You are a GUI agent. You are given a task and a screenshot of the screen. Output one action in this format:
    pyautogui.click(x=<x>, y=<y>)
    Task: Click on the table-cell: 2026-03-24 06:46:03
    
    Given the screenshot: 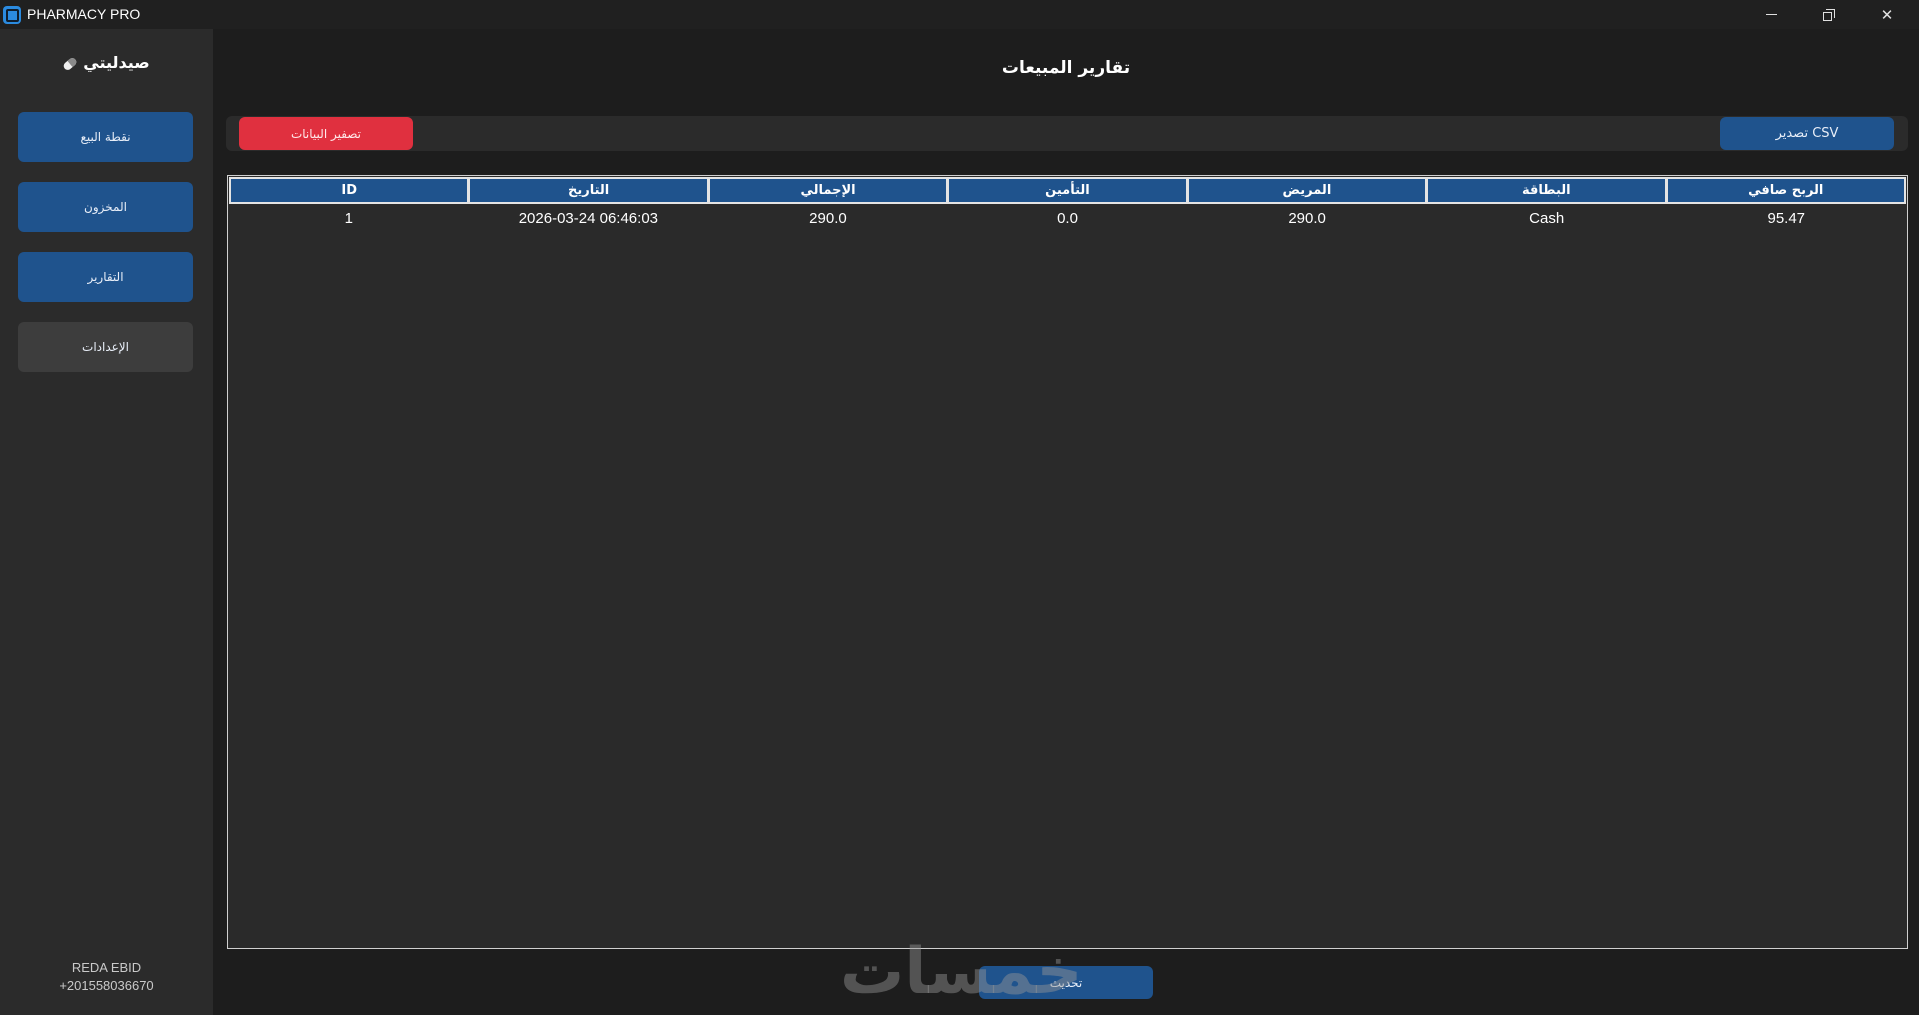 What is the action you would take?
    pyautogui.click(x=588, y=218)
    